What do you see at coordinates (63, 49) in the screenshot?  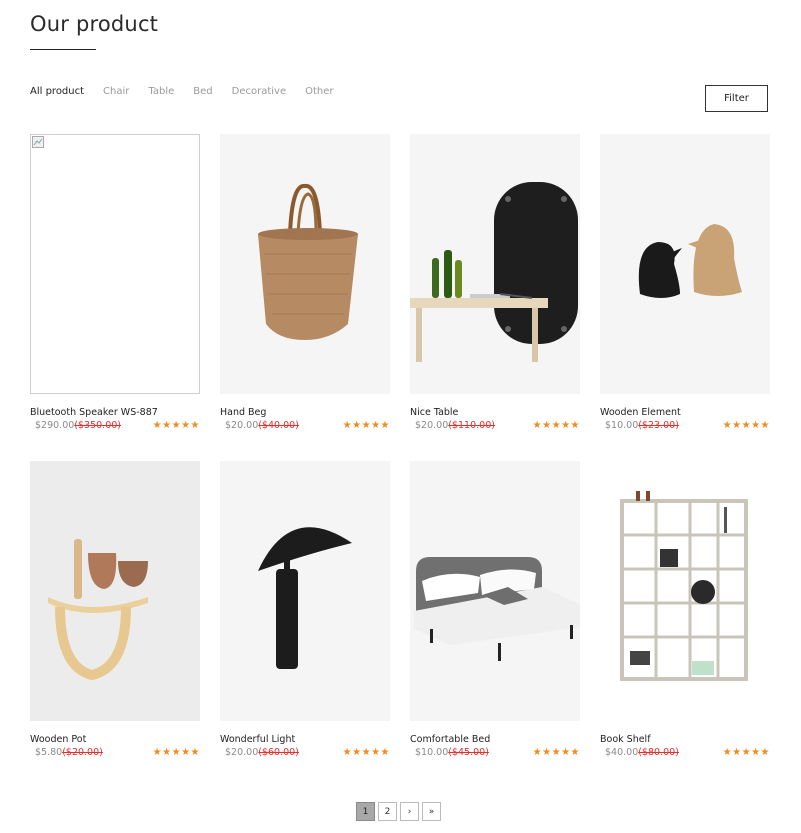 I see `title-underline` at bounding box center [63, 49].